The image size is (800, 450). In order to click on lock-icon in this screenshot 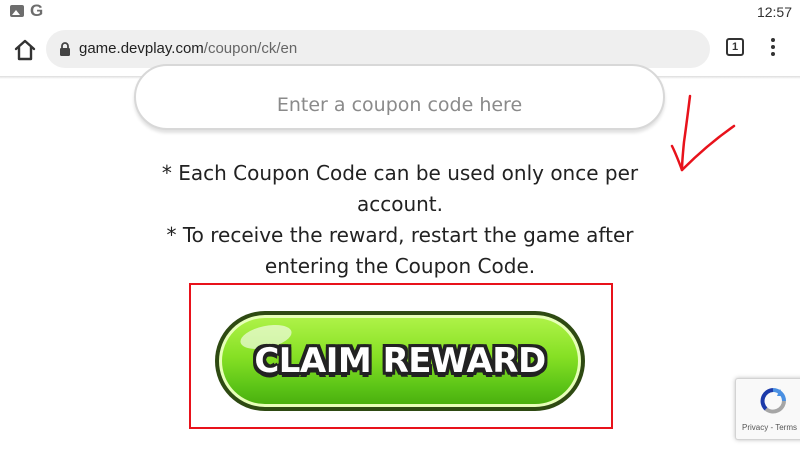, I will do `click(65, 49)`.